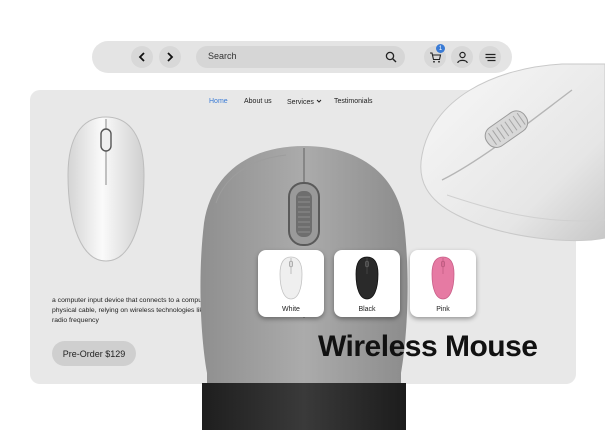 The image size is (605, 430). What do you see at coordinates (428, 346) in the screenshot?
I see `product-title: Wireless Mouse` at bounding box center [428, 346].